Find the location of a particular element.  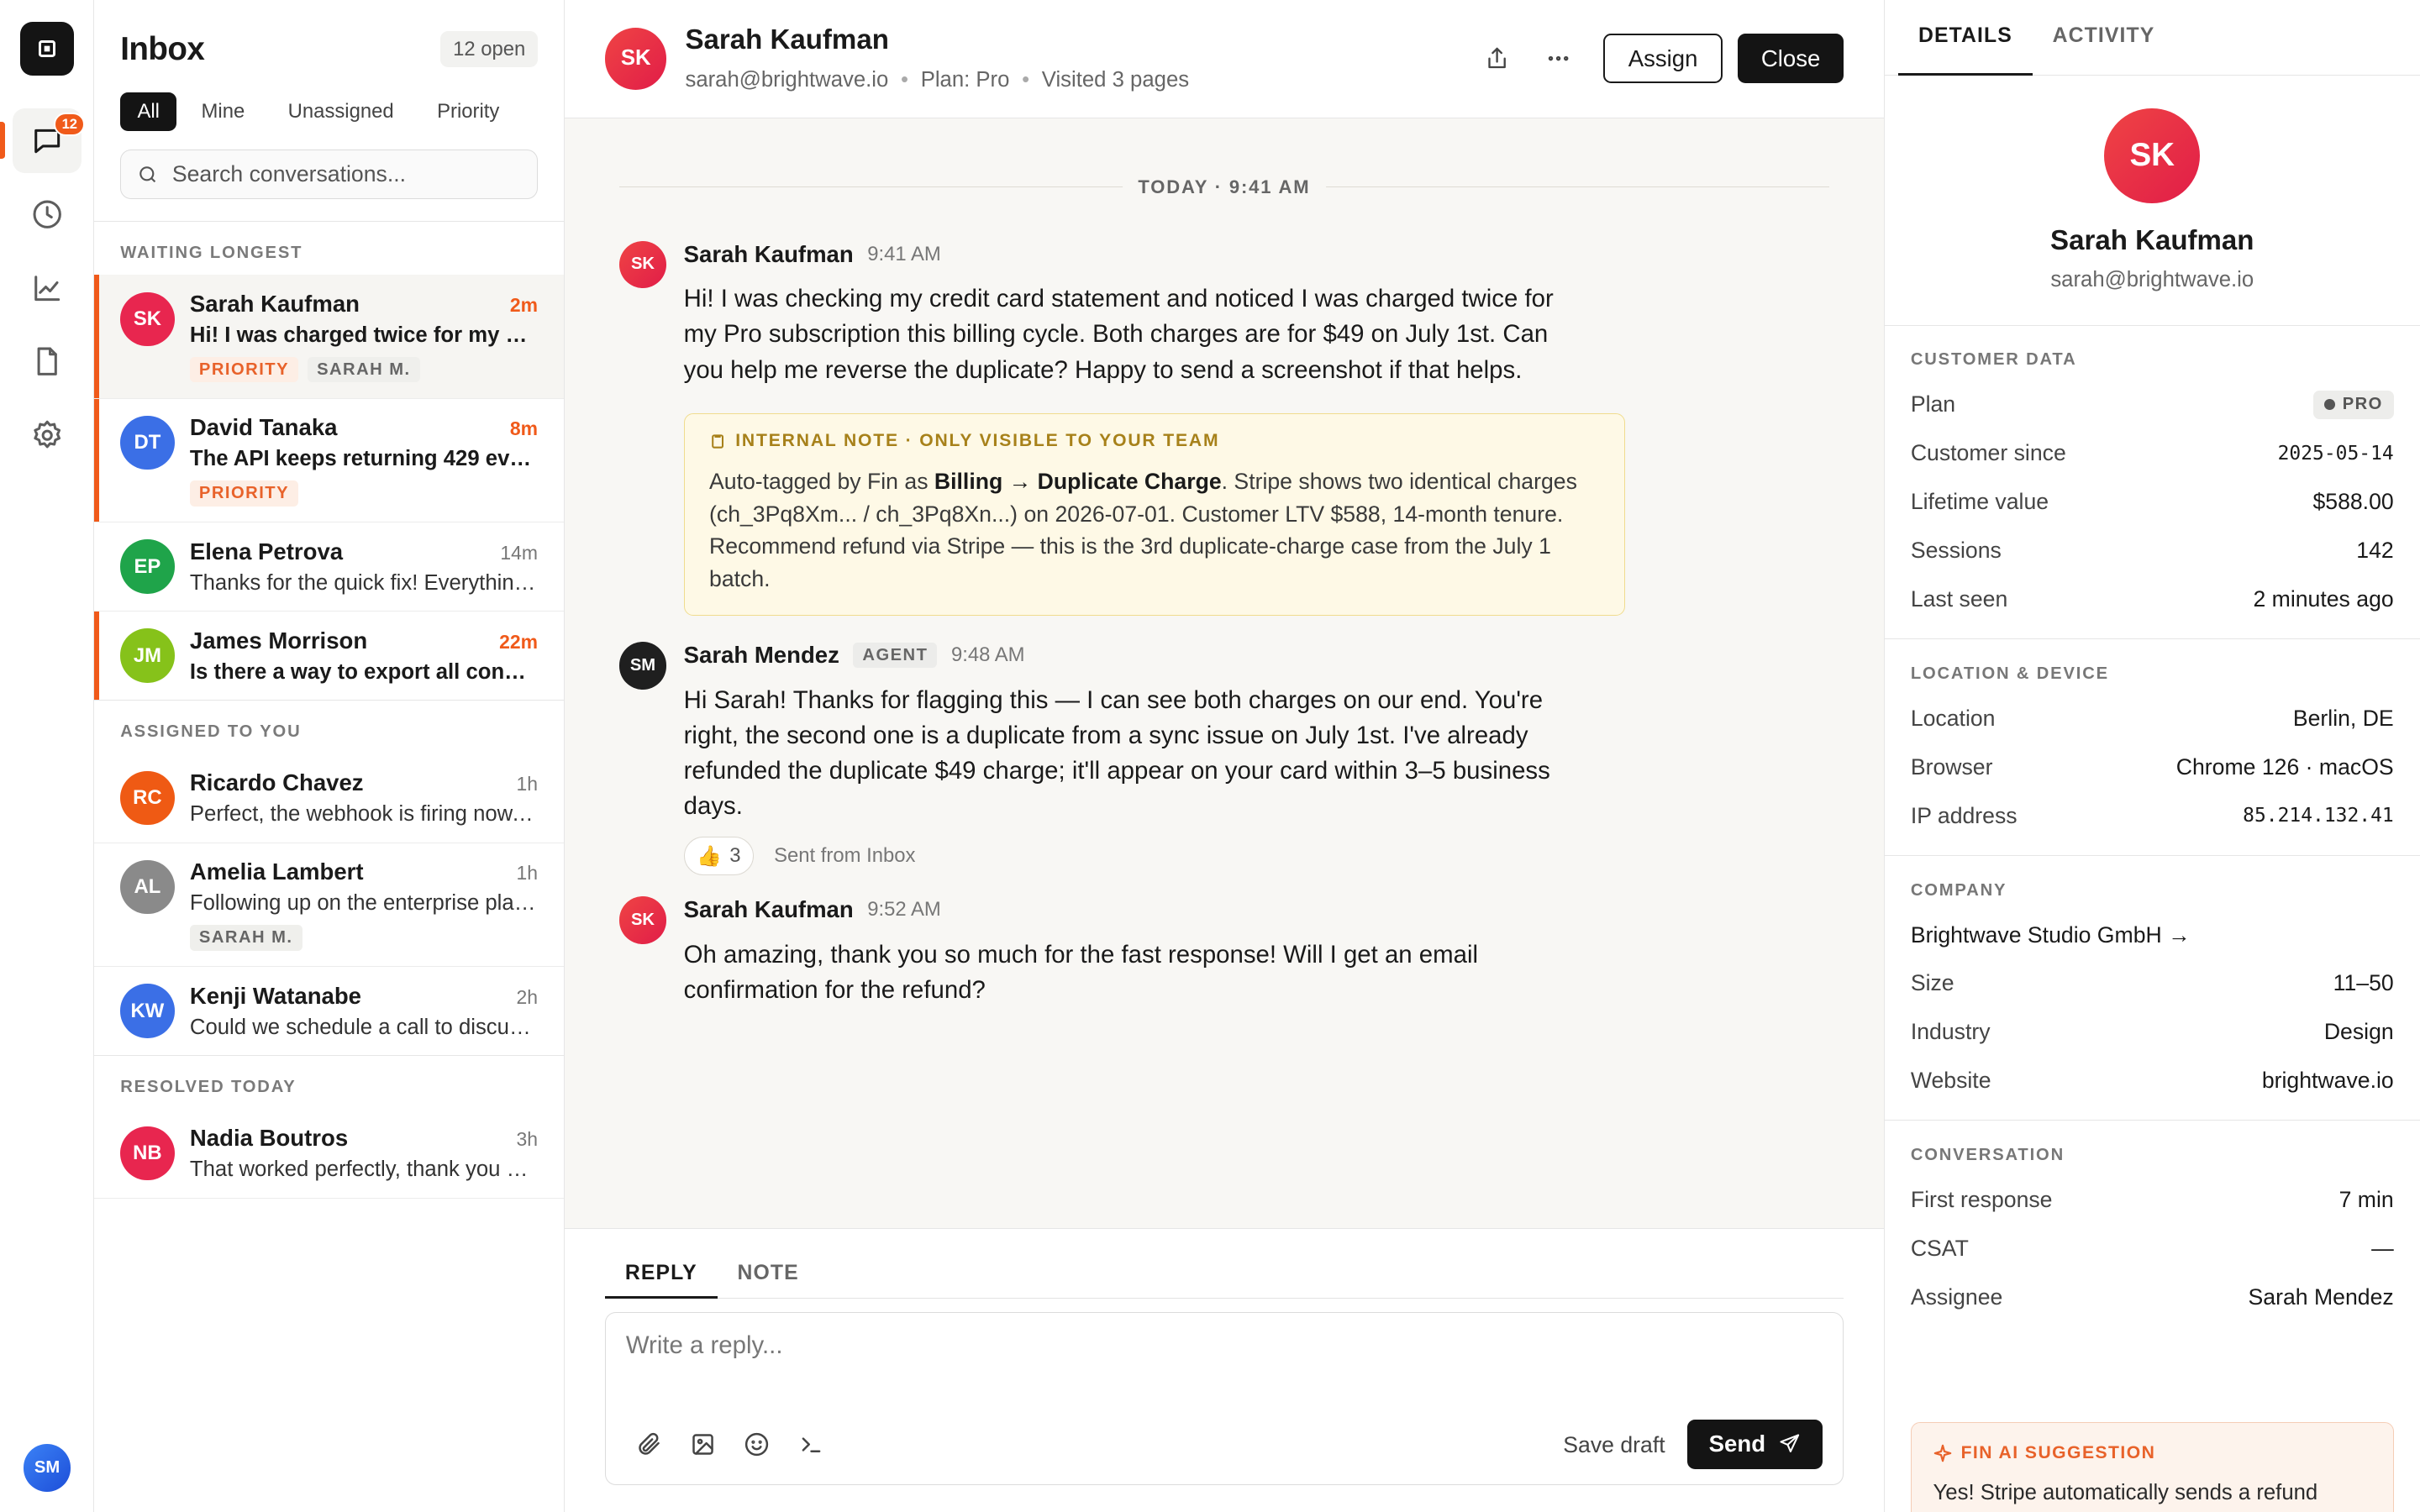

share-icon is located at coordinates (1497, 58).